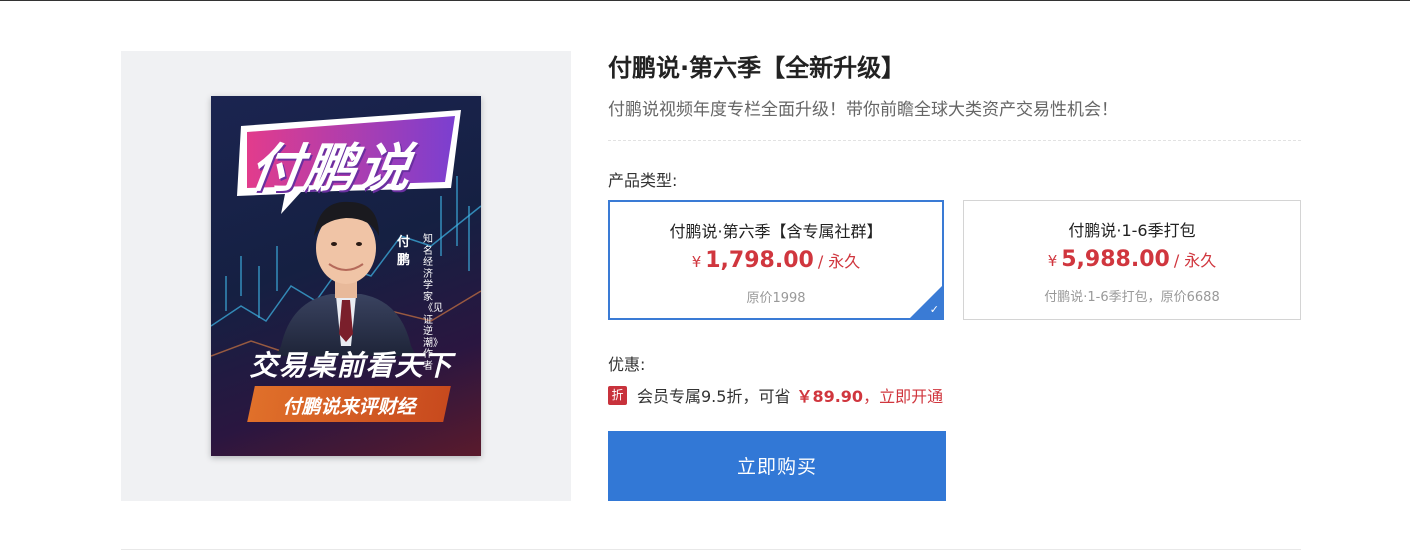  I want to click on product-subtitle: 付鹏说视频年度专栏全面升级！带你前瞻全球大类资产交易性机会！, so click(863, 110).